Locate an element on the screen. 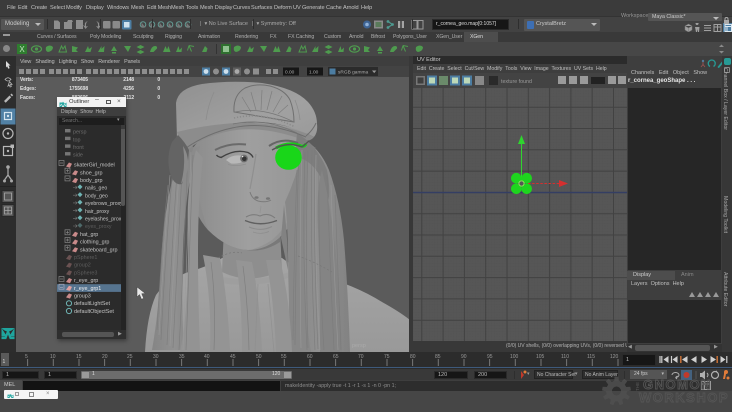  svg-text: 115 is located at coordinates (591, 357).